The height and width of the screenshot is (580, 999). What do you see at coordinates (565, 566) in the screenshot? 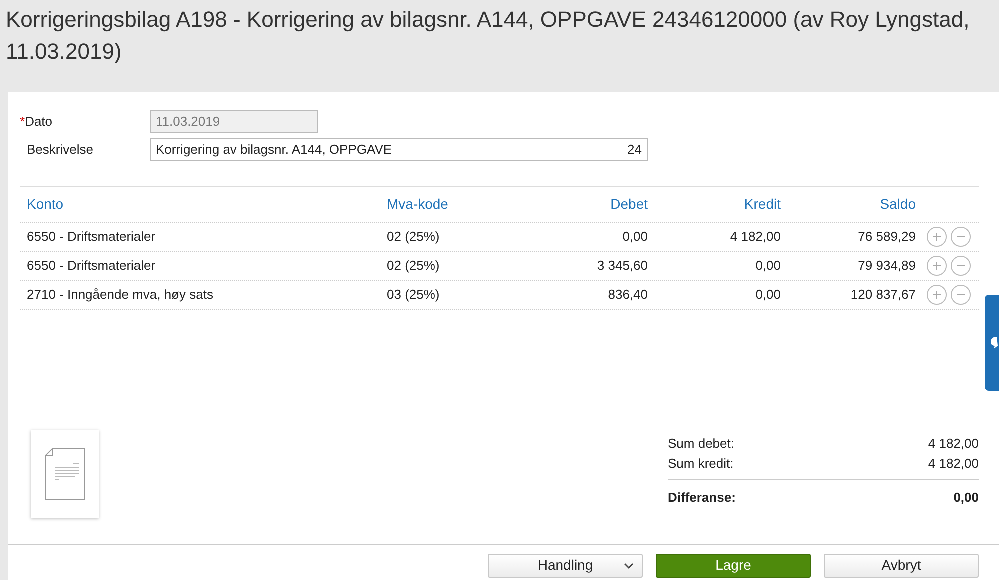
I see `dropdown-button: Handling` at bounding box center [565, 566].